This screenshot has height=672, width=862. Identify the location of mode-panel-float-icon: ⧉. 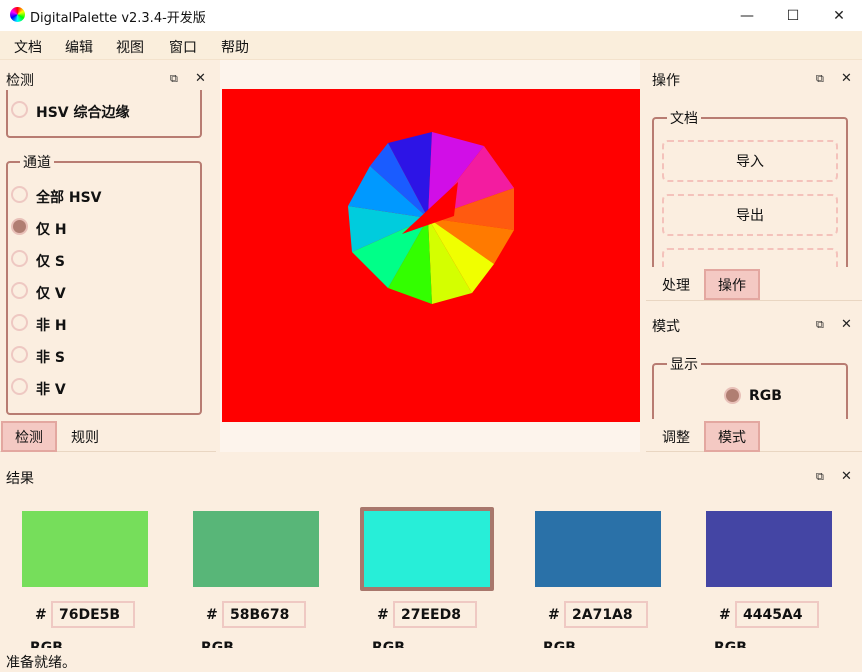
(820, 325).